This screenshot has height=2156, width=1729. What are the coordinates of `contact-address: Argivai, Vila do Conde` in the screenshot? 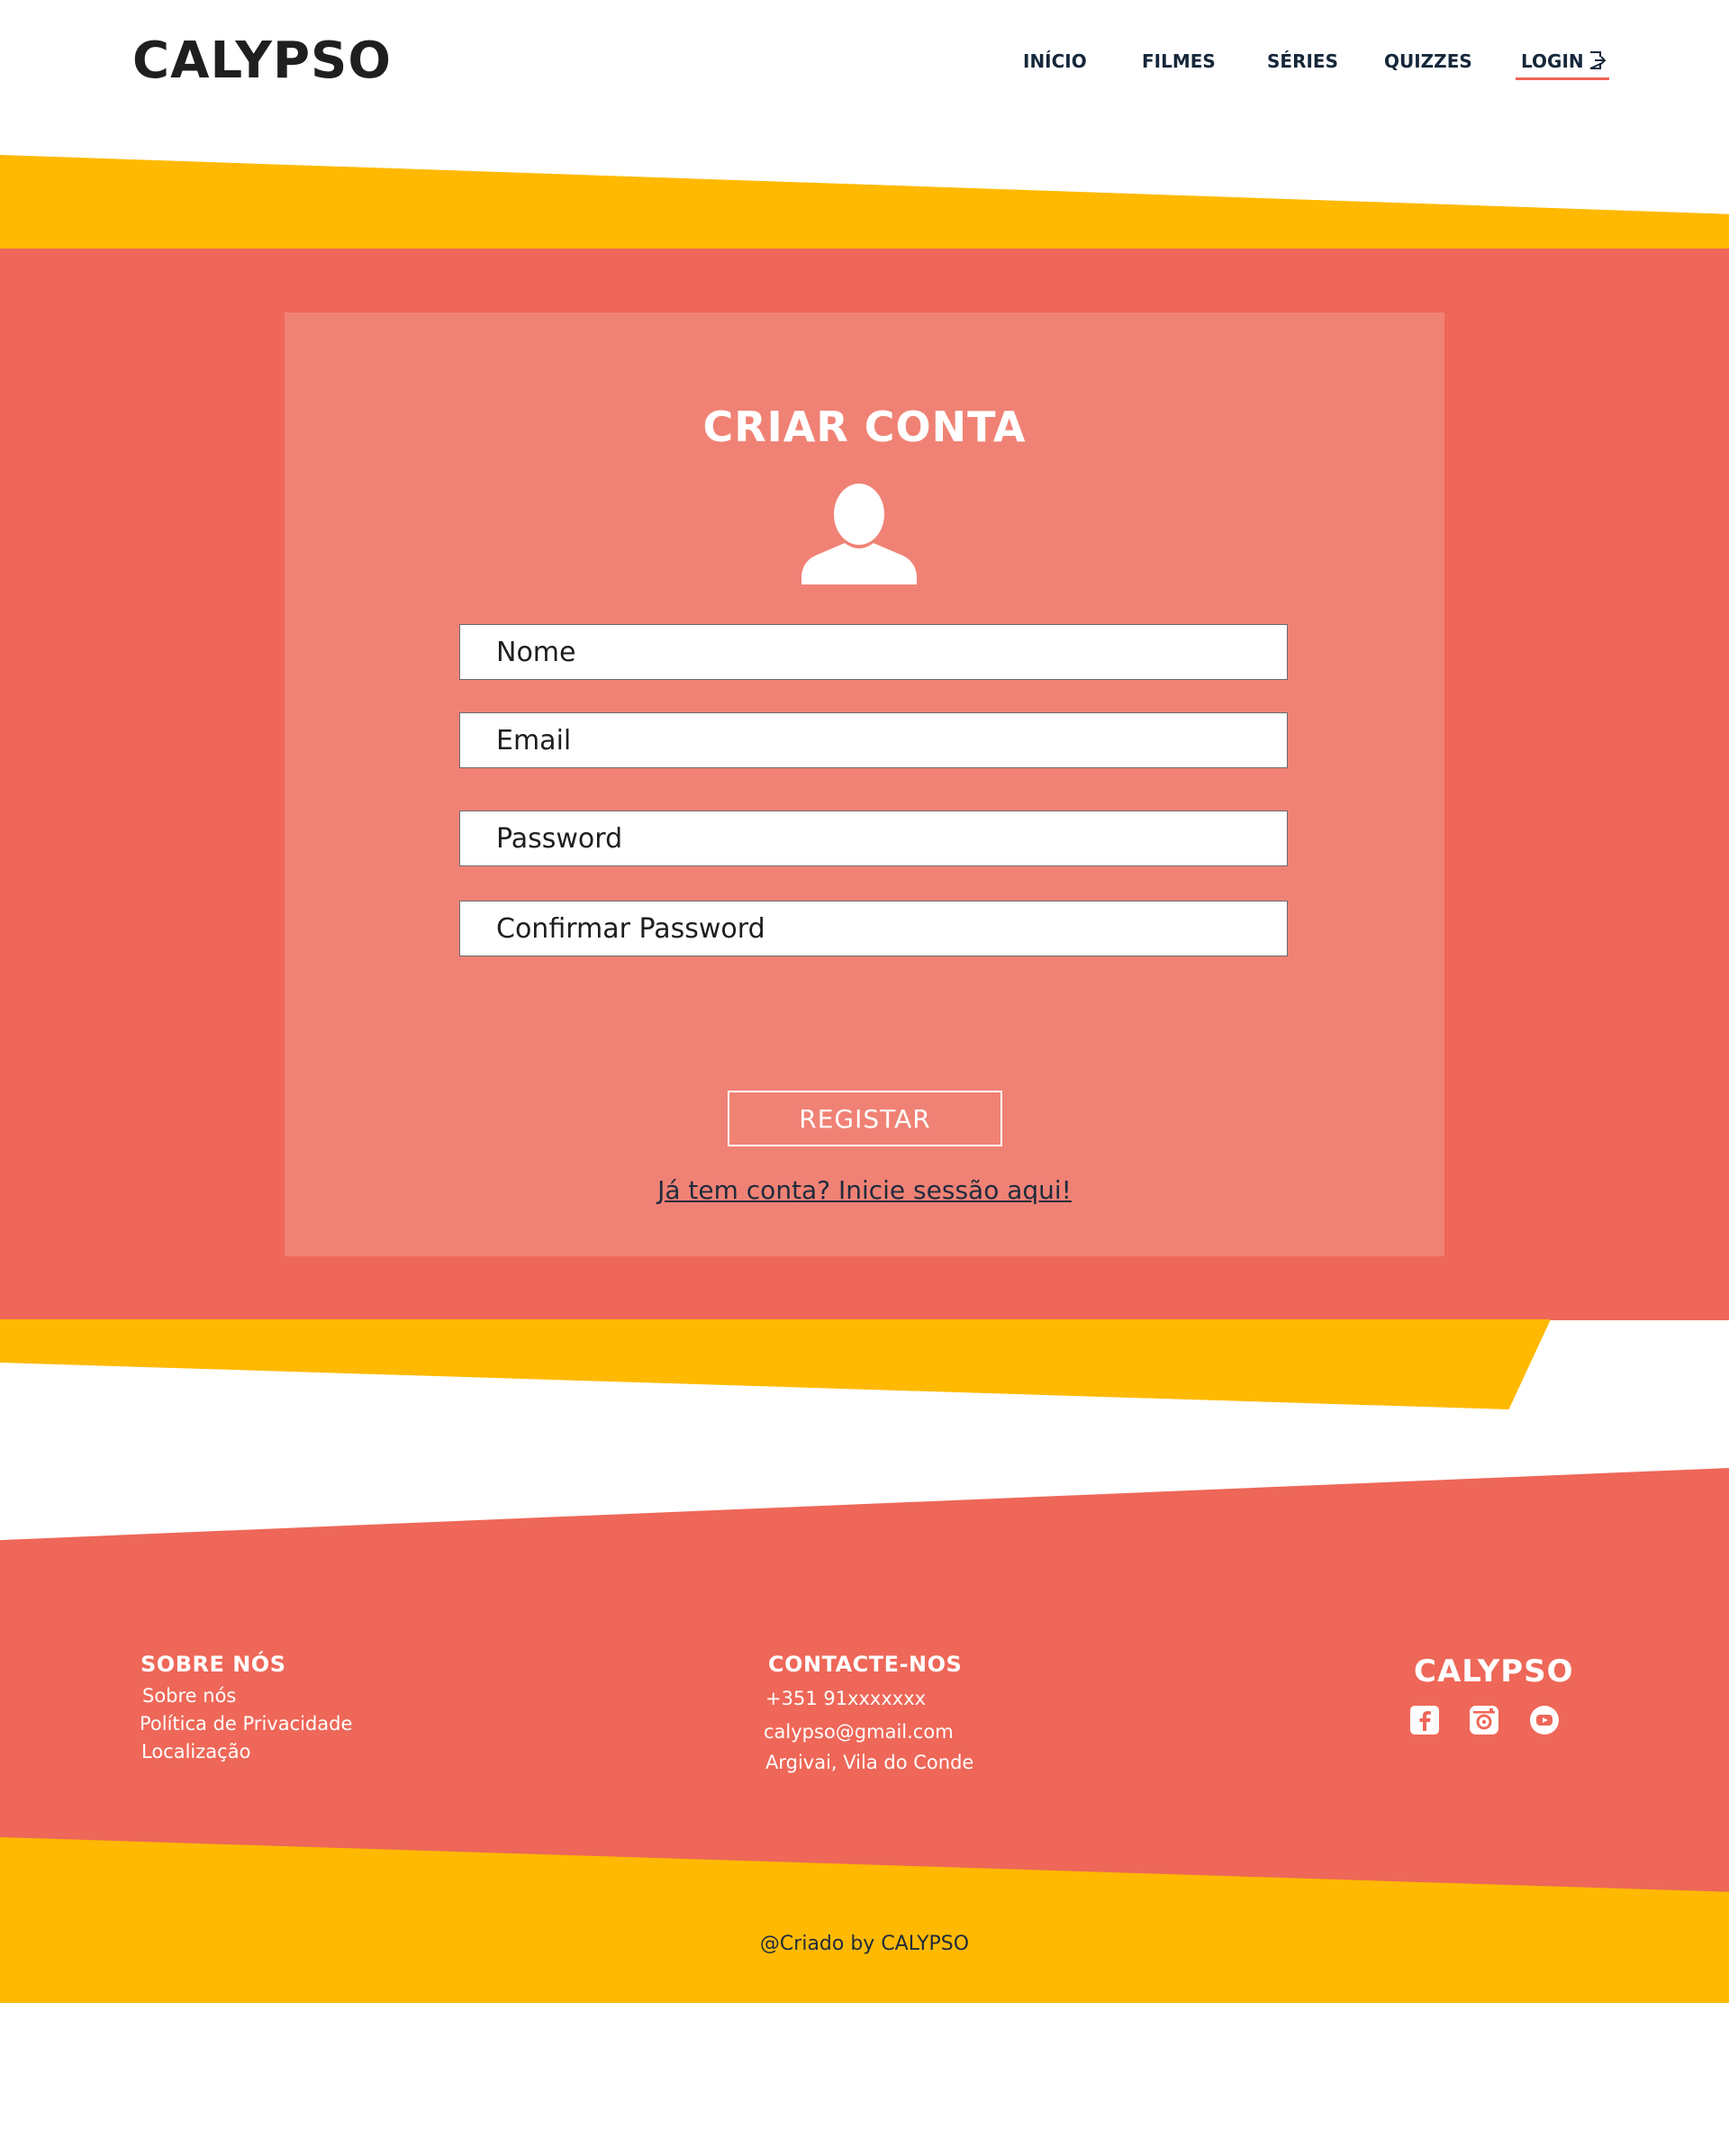 It's located at (869, 1762).